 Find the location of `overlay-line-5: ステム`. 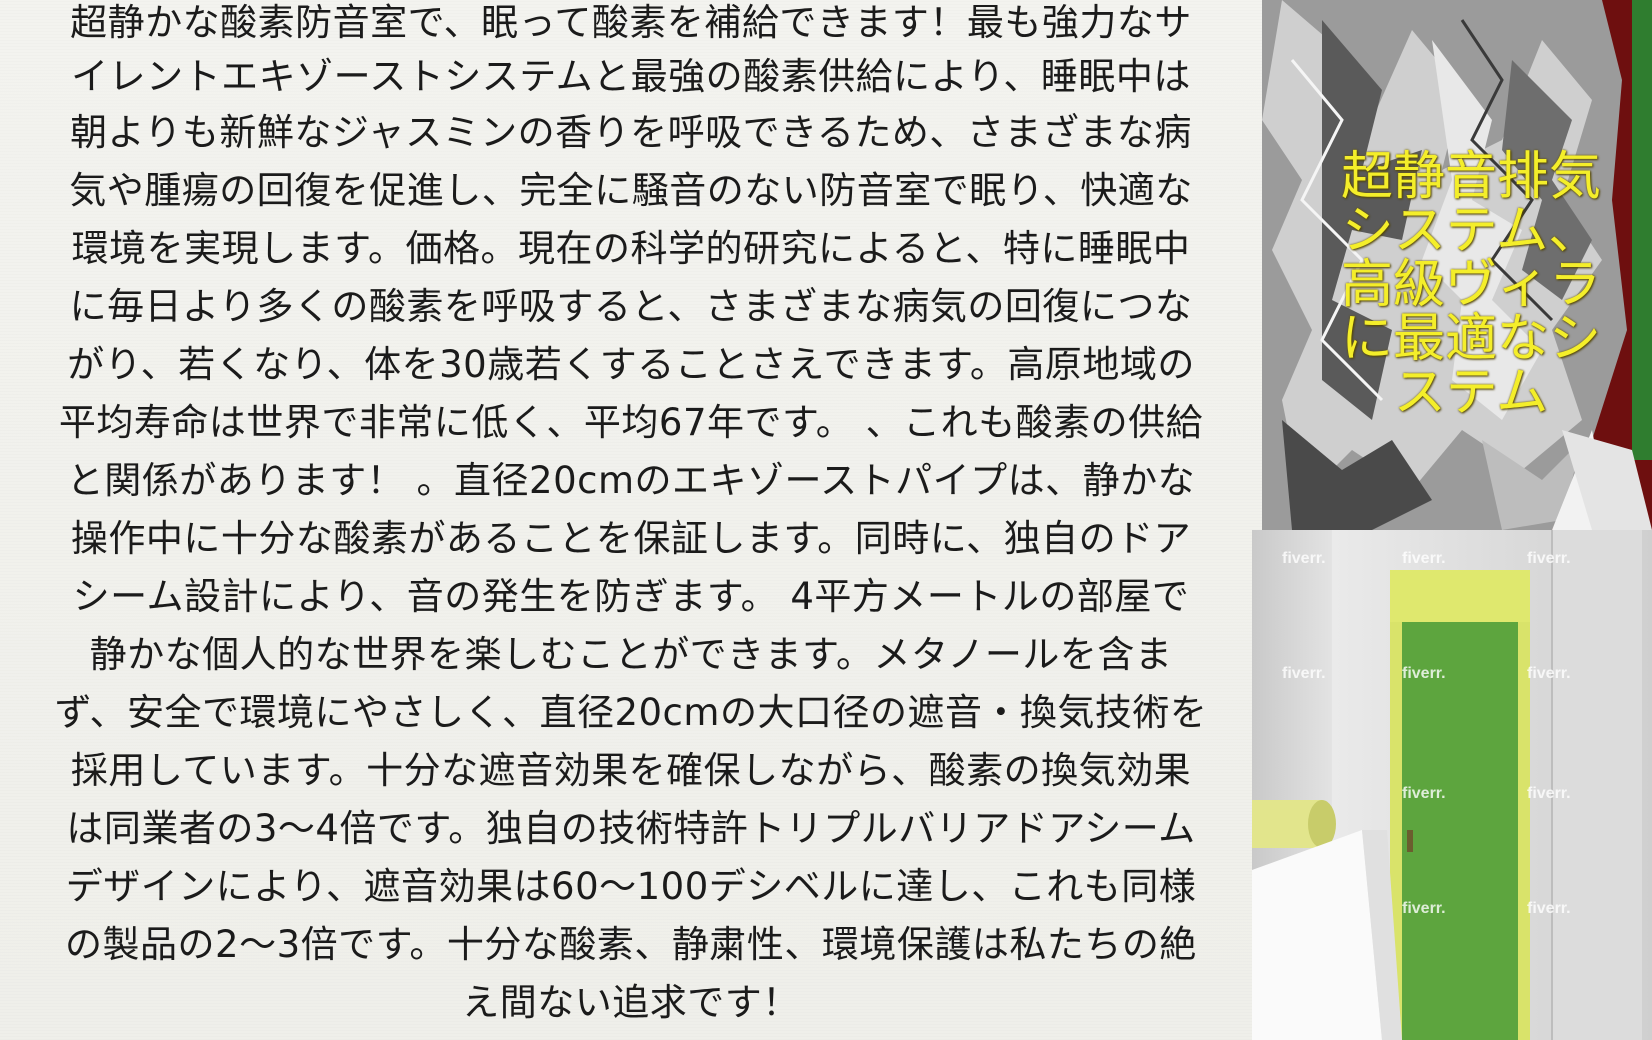

overlay-line-5: ステム is located at coordinates (1471, 393).